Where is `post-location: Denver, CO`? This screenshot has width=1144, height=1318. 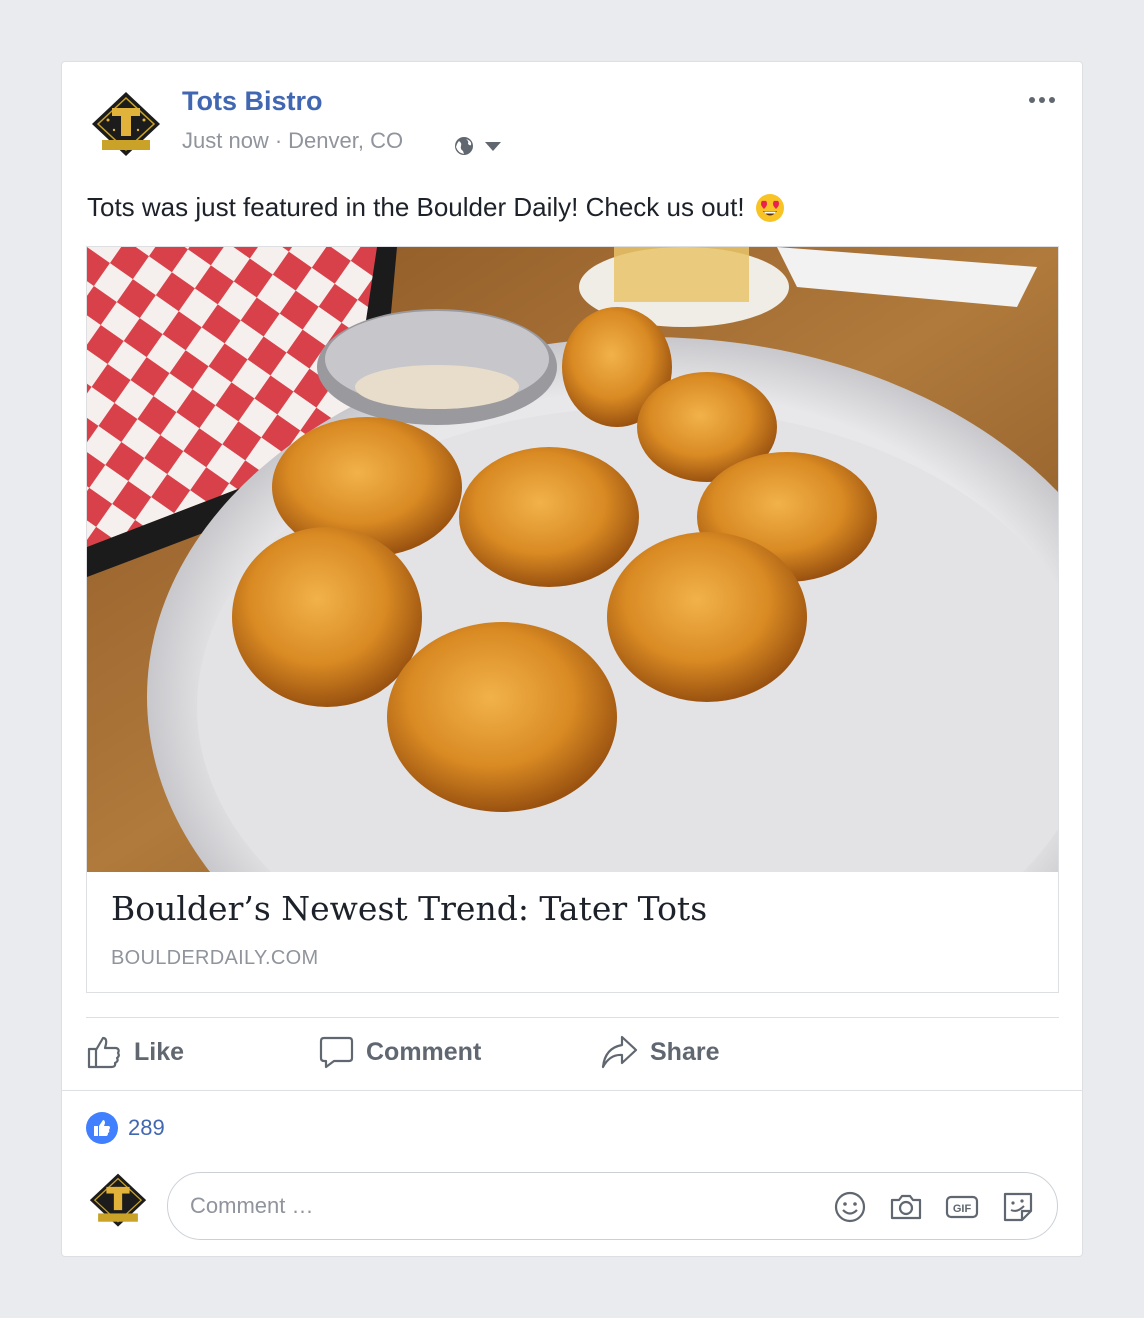
post-location: Denver, CO is located at coordinates (345, 141).